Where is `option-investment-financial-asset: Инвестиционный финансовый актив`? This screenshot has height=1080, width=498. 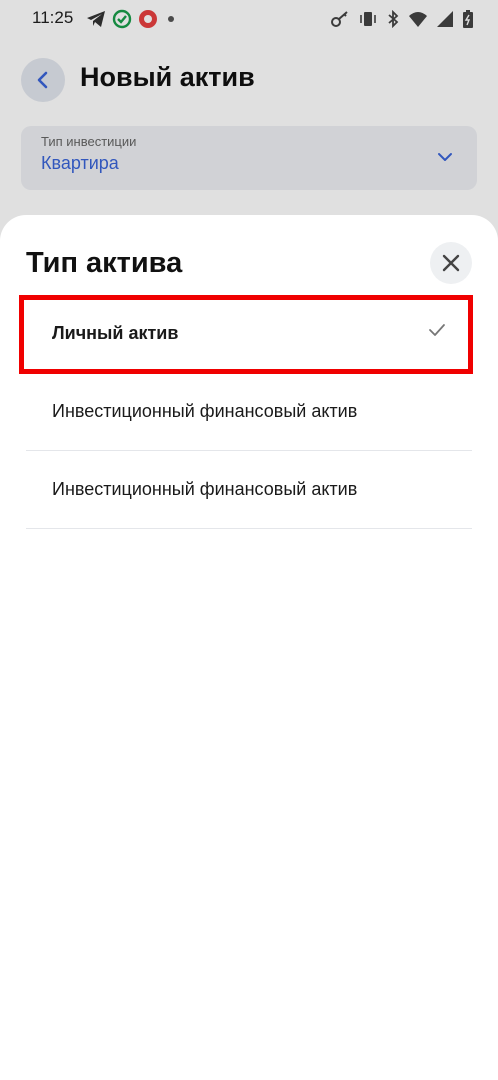 option-investment-financial-asset: Инвестиционный финансовый актив is located at coordinates (249, 412).